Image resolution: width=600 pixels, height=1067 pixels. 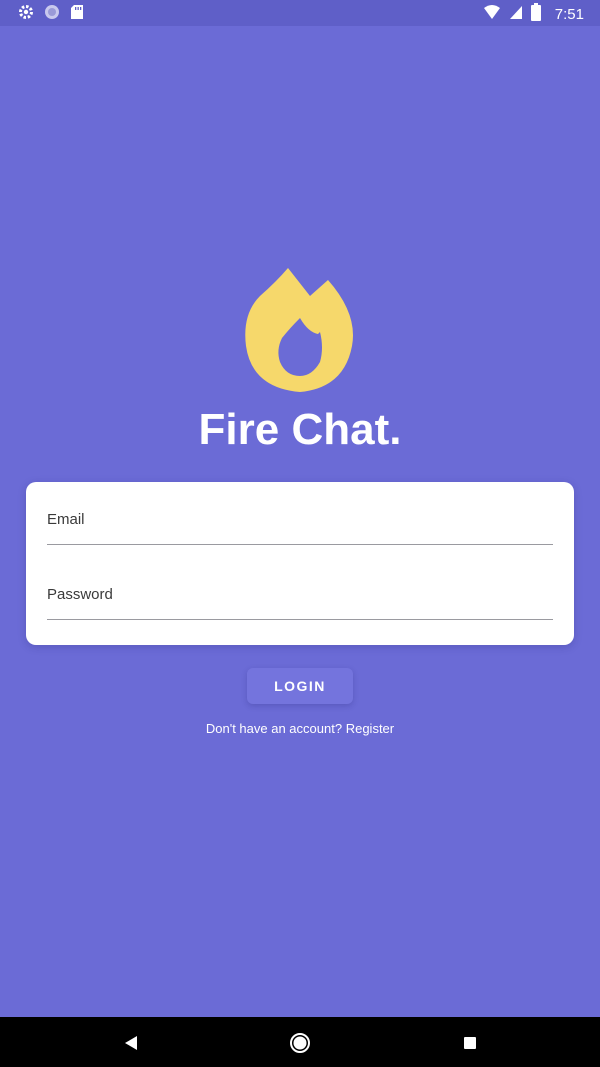 I want to click on navigation-bar, so click(x=300, y=1042).